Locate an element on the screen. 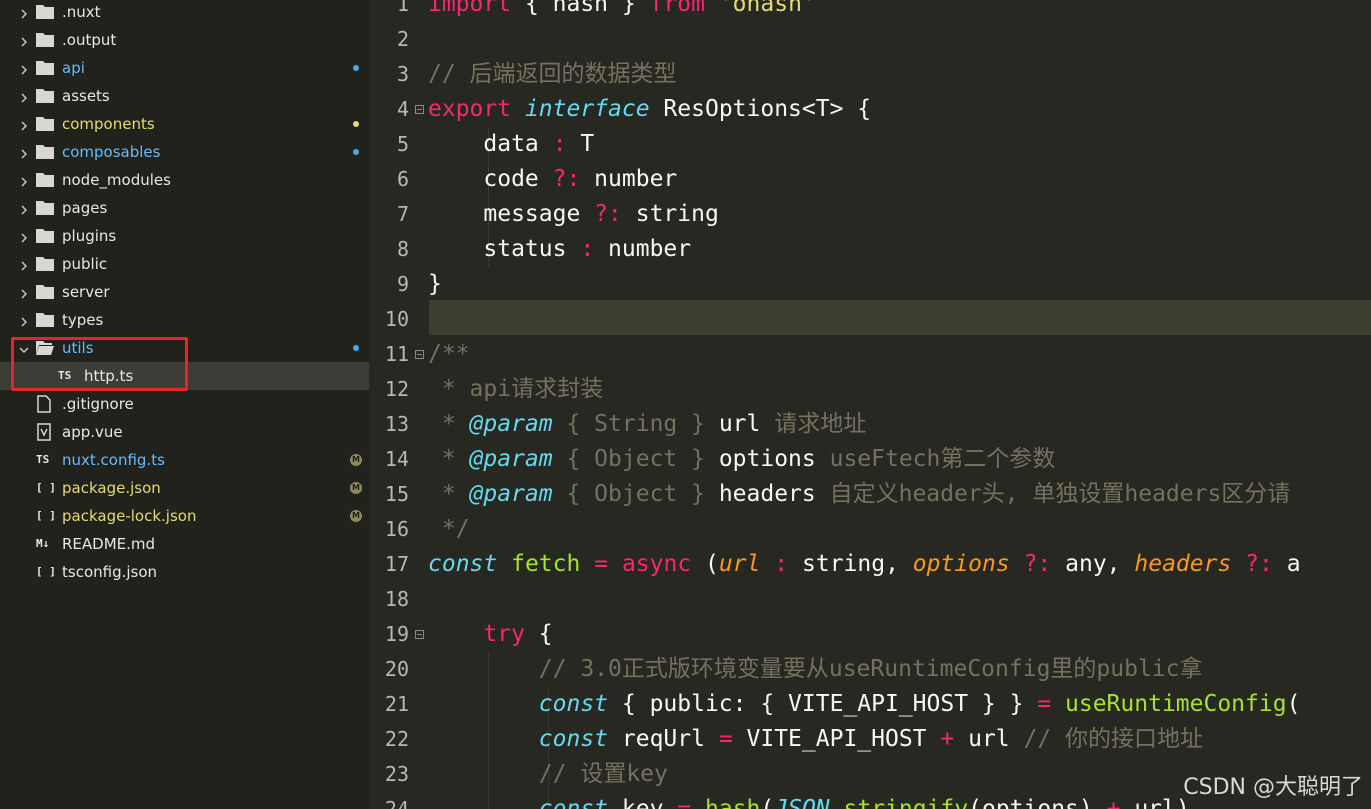 This screenshot has width=1371, height=809. folder-public: public is located at coordinates (184, 264).